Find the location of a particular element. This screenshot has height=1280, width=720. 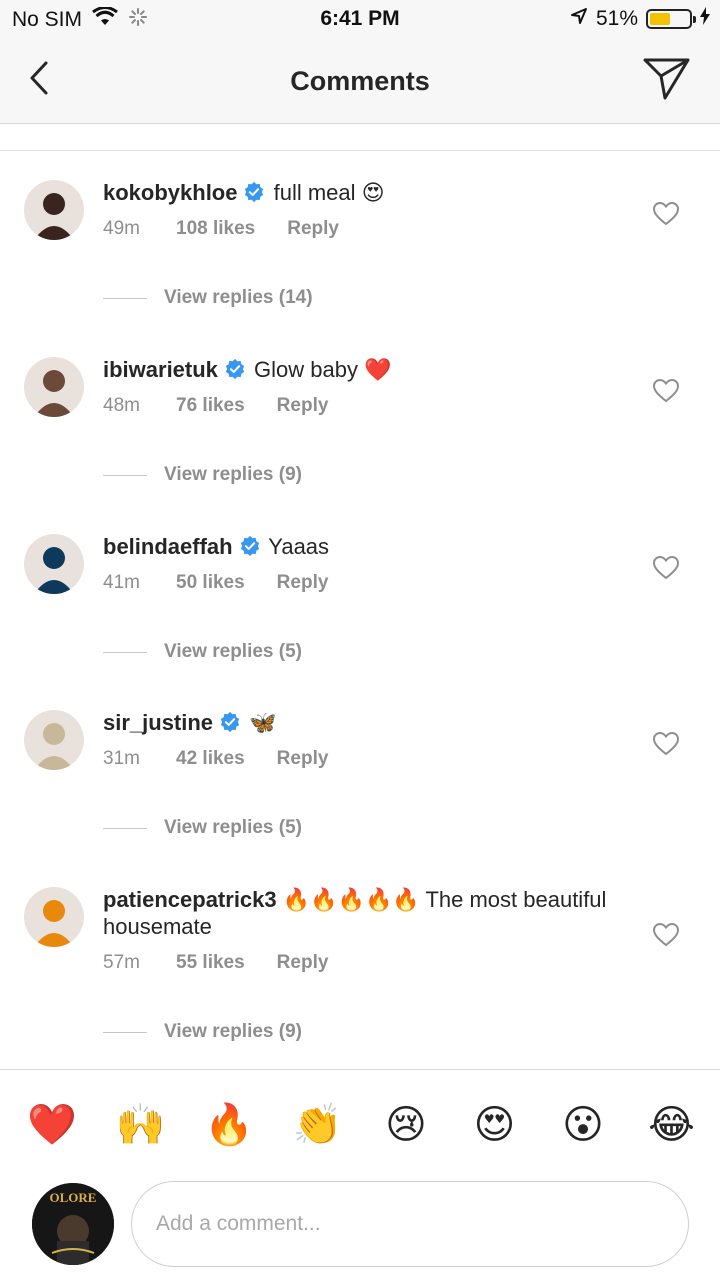

comment-likes: 42 likes is located at coordinates (210, 759).